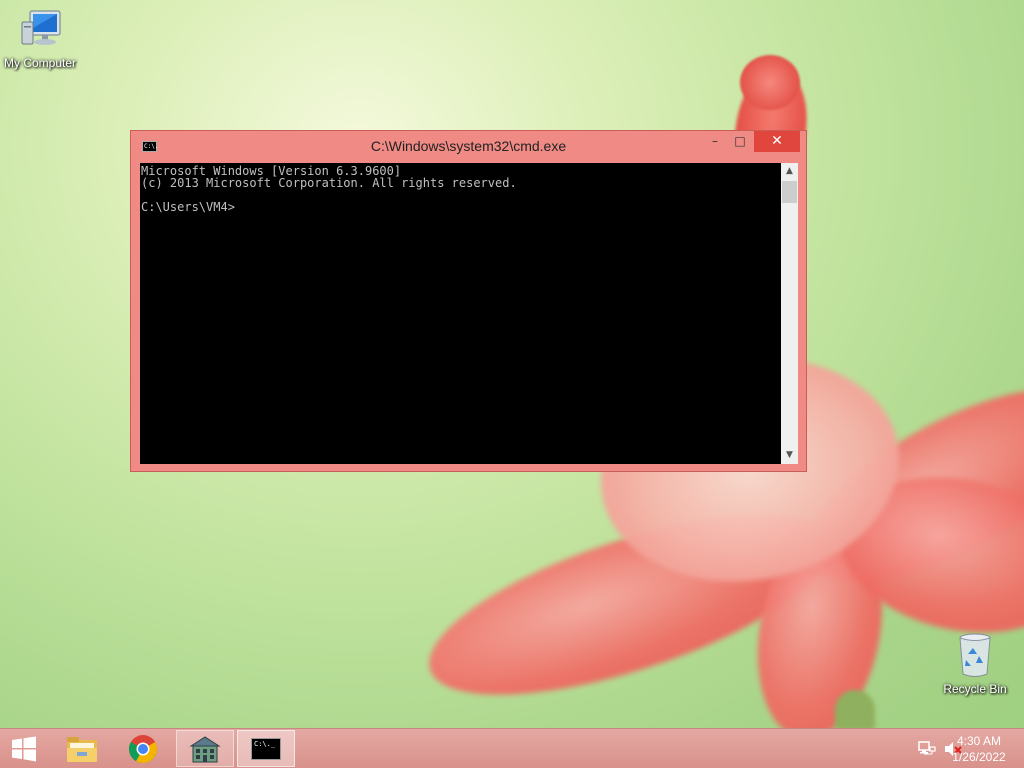  Describe the element at coordinates (789, 192) in the screenshot. I see `scrollbar-thumb` at that location.